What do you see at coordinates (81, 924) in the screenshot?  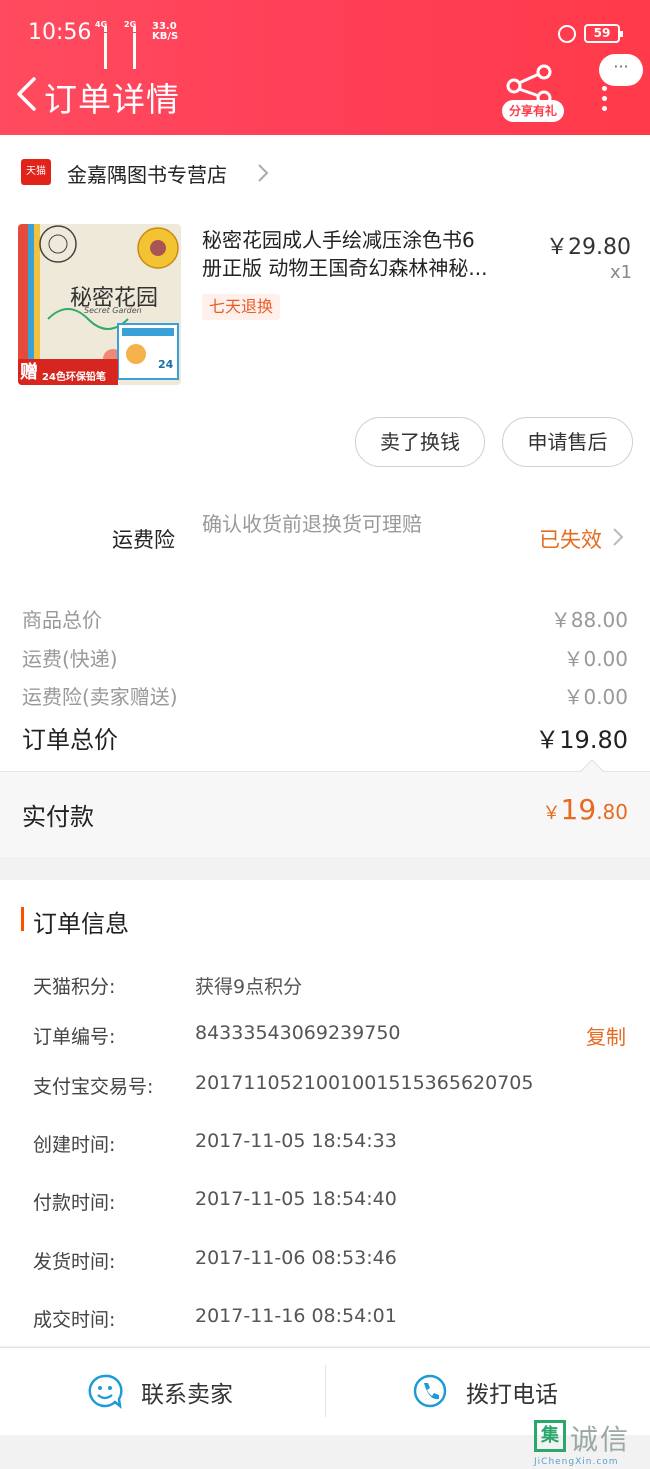 I see `order-info-title: 订单信息` at bounding box center [81, 924].